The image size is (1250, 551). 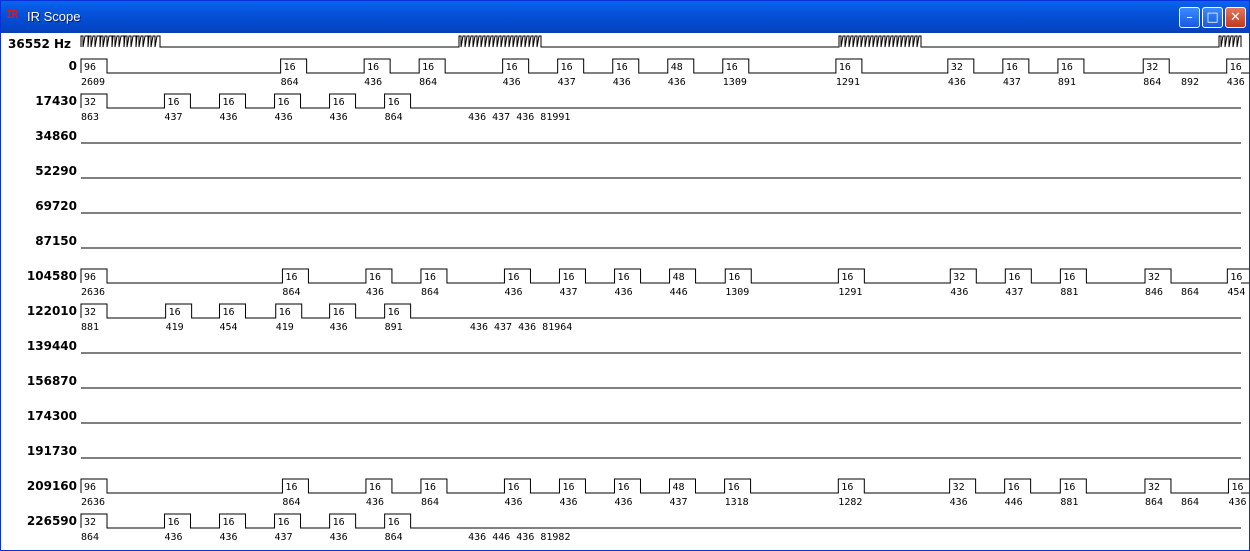 What do you see at coordinates (664, 66) in the screenshot?
I see `pulse-path` at bounding box center [664, 66].